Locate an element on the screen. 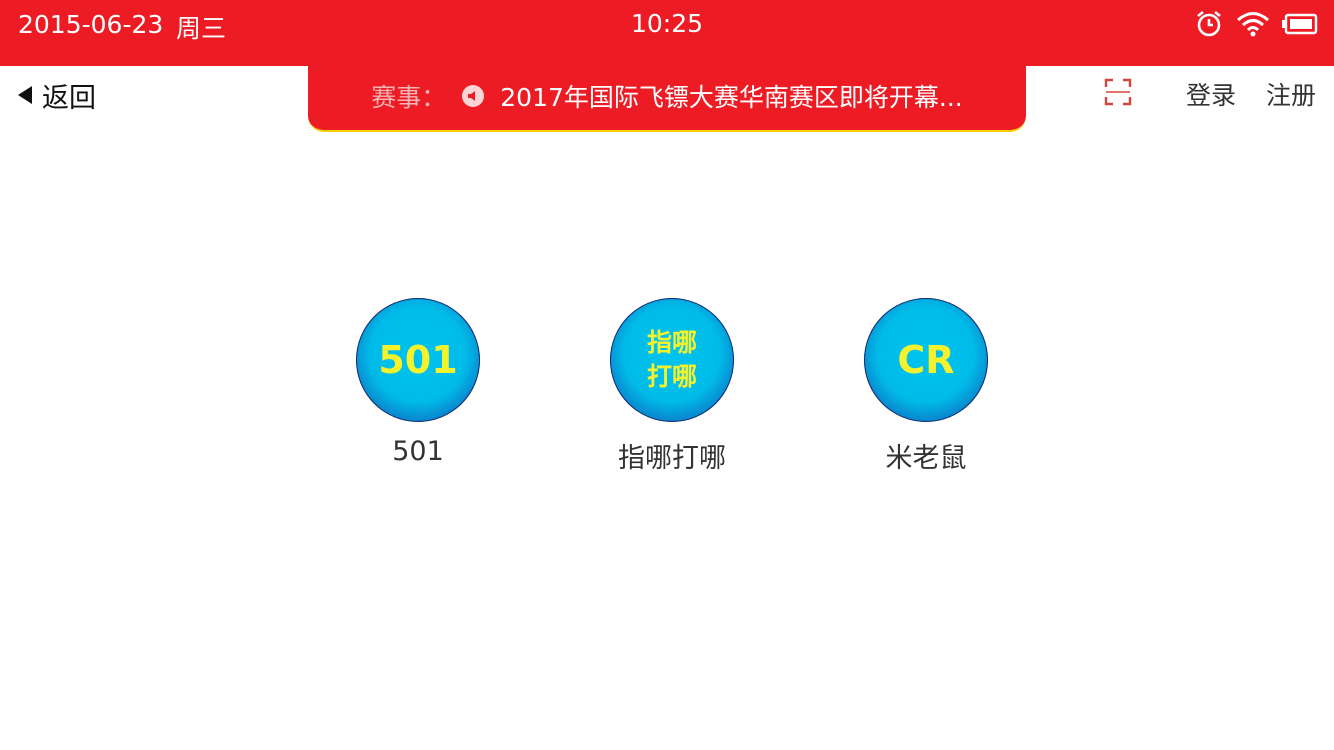 The height and width of the screenshot is (750, 1334). game-point-and-hit-icon: 指哪 打哪 is located at coordinates (672, 360).